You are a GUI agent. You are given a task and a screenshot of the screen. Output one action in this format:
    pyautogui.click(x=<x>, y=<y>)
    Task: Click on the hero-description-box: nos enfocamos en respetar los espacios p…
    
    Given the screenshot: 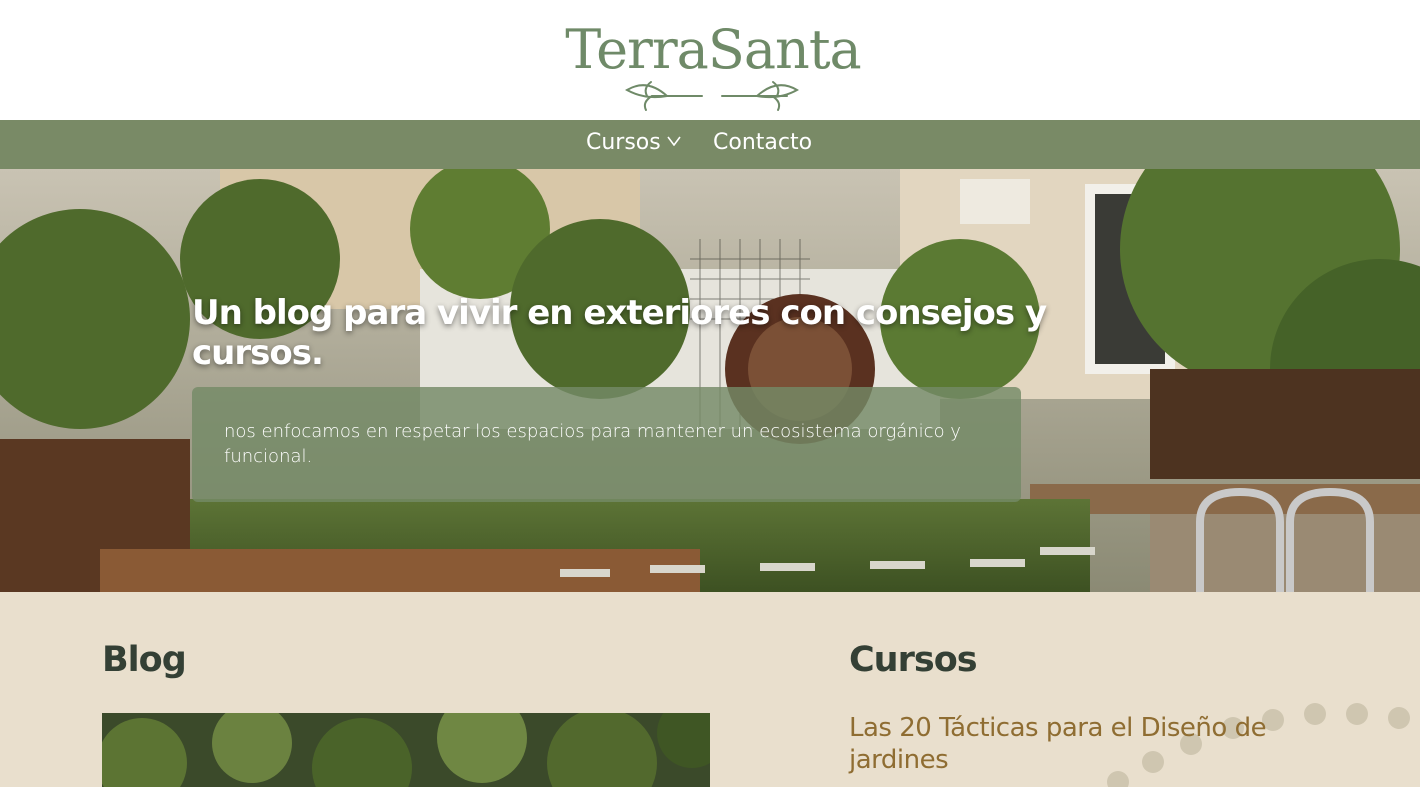 What is the action you would take?
    pyautogui.click(x=606, y=444)
    